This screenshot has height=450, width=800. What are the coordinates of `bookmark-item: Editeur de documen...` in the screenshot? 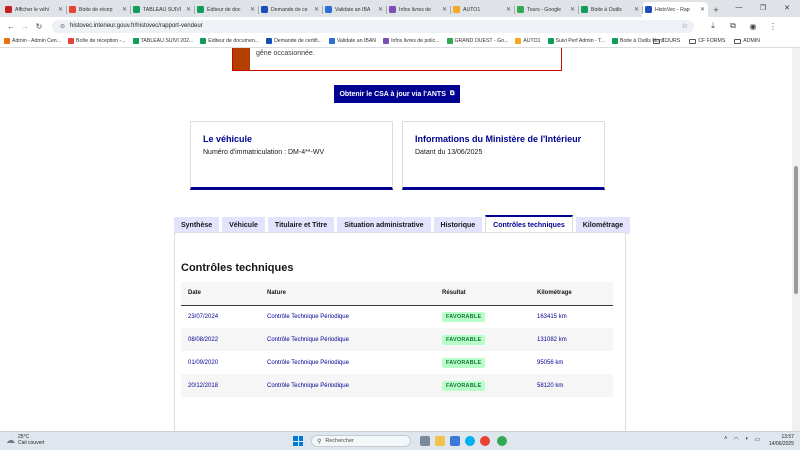 It's located at (229, 41).